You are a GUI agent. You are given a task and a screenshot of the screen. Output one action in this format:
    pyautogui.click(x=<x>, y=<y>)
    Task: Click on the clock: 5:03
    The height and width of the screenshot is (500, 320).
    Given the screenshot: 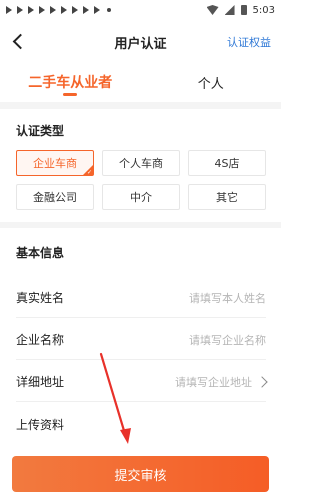 What is the action you would take?
    pyautogui.click(x=263, y=10)
    